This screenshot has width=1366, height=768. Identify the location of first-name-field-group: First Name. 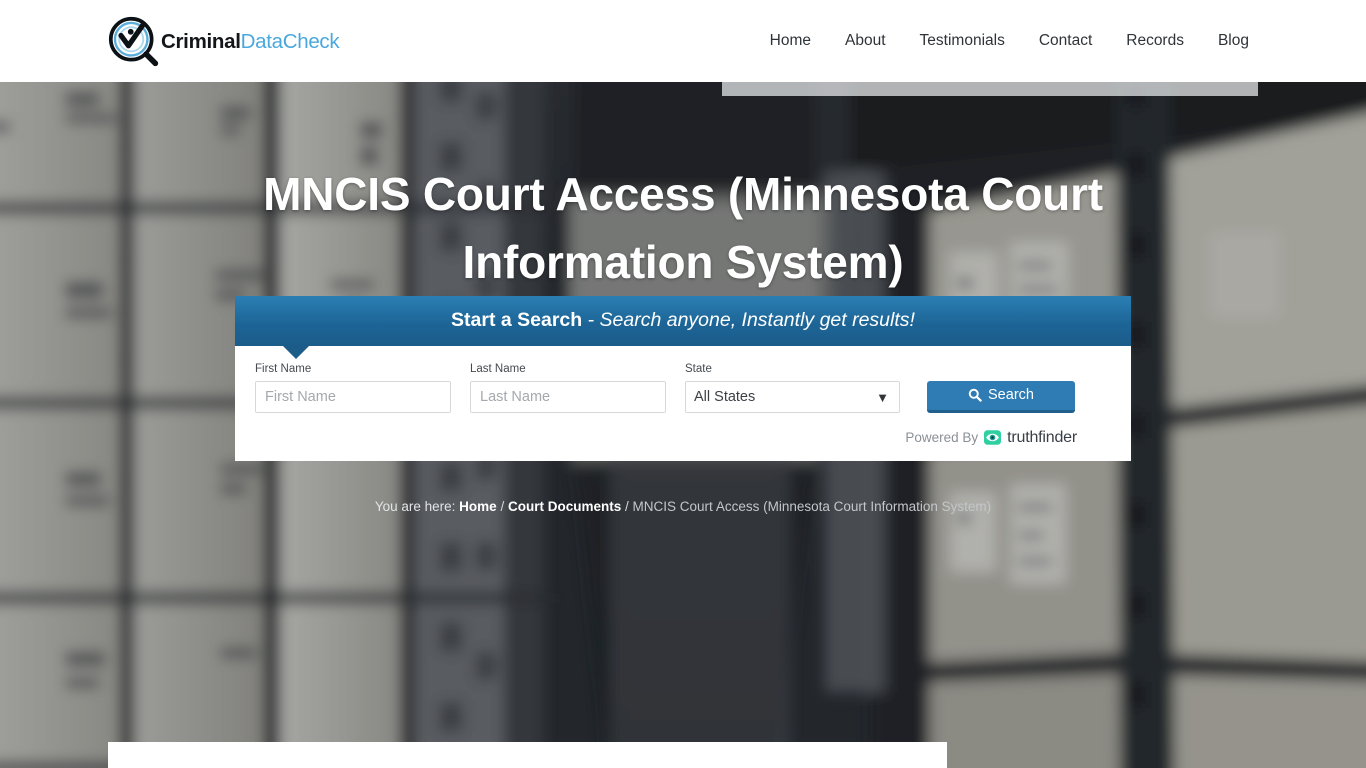
(353, 388).